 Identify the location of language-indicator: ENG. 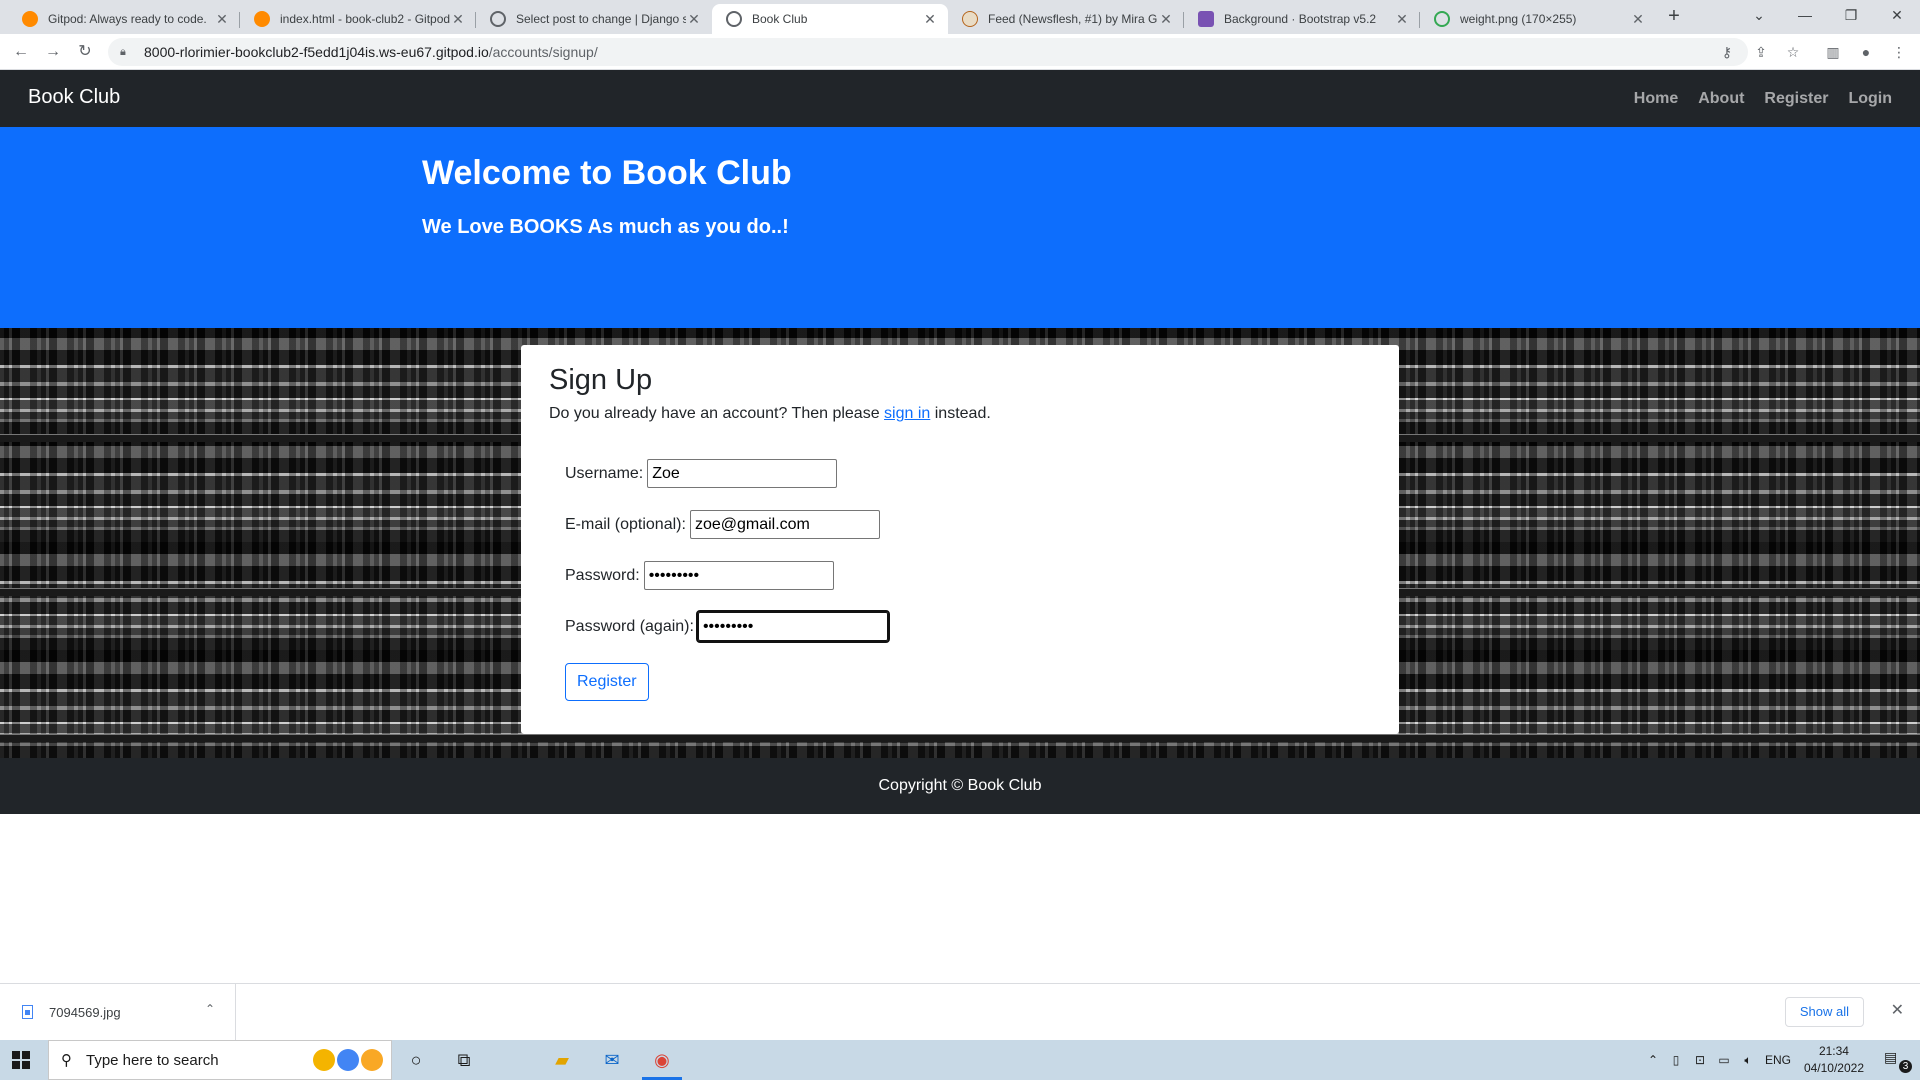
(1778, 1060).